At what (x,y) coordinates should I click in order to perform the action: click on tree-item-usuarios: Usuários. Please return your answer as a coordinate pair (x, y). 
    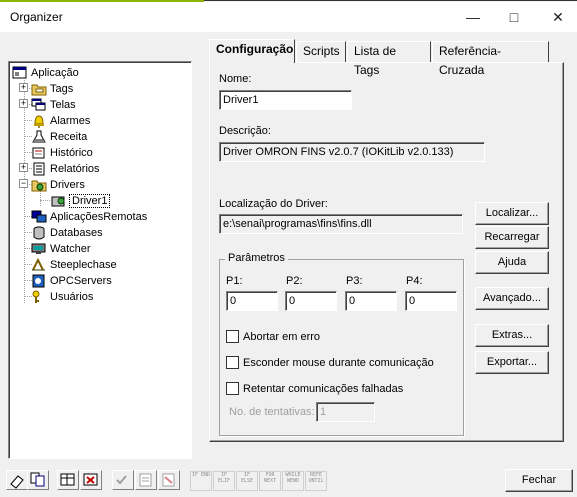
    Looking at the image, I should click on (62, 297).